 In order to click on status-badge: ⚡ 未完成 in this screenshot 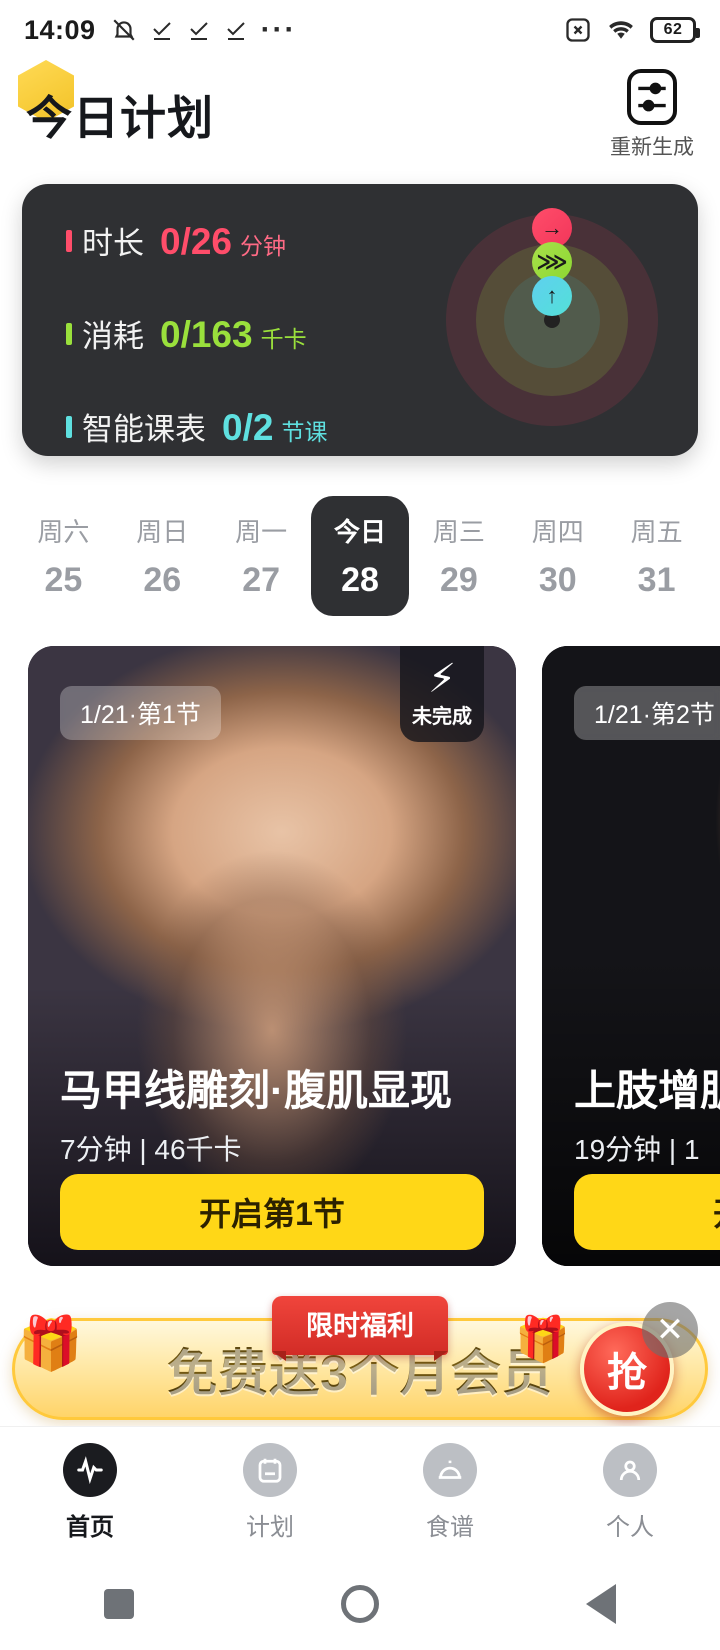, I will do `click(442, 694)`.